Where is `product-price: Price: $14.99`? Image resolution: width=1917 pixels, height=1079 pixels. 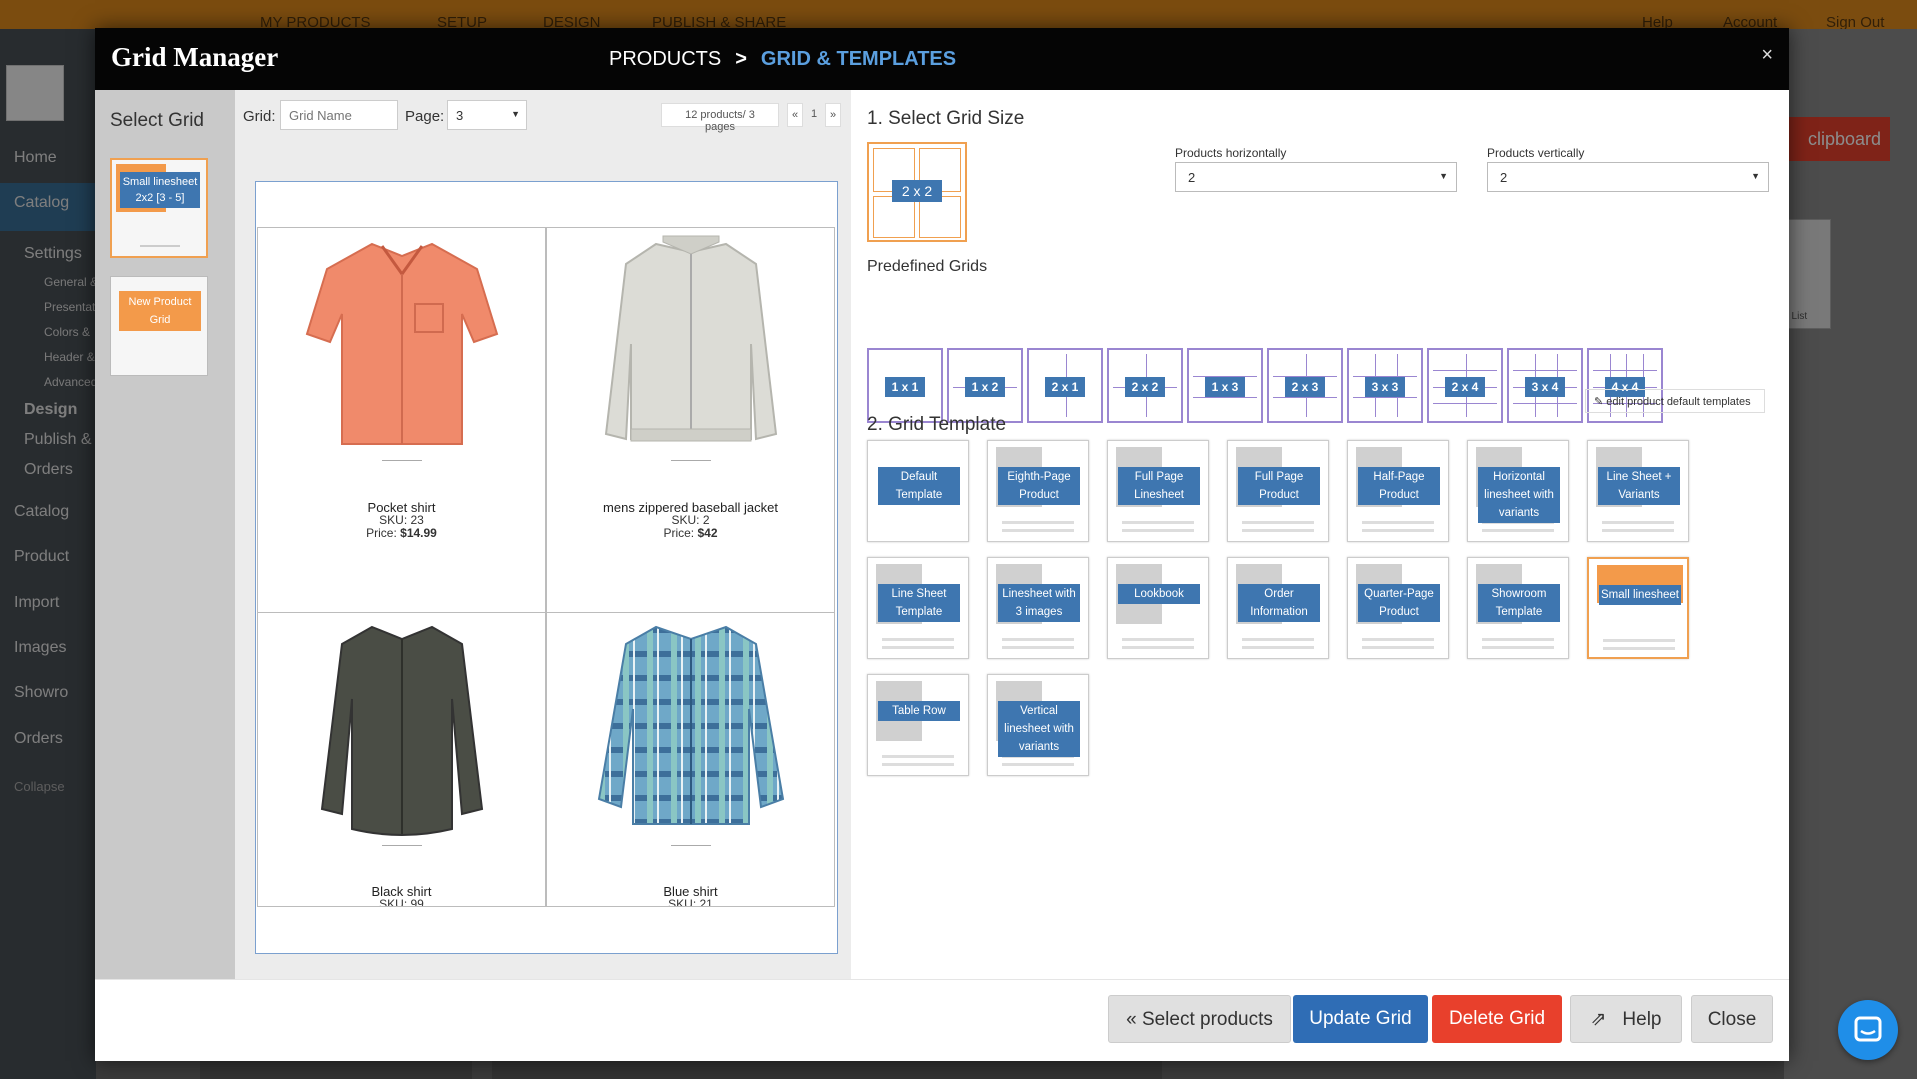
product-price: Price: $14.99 is located at coordinates (401, 533).